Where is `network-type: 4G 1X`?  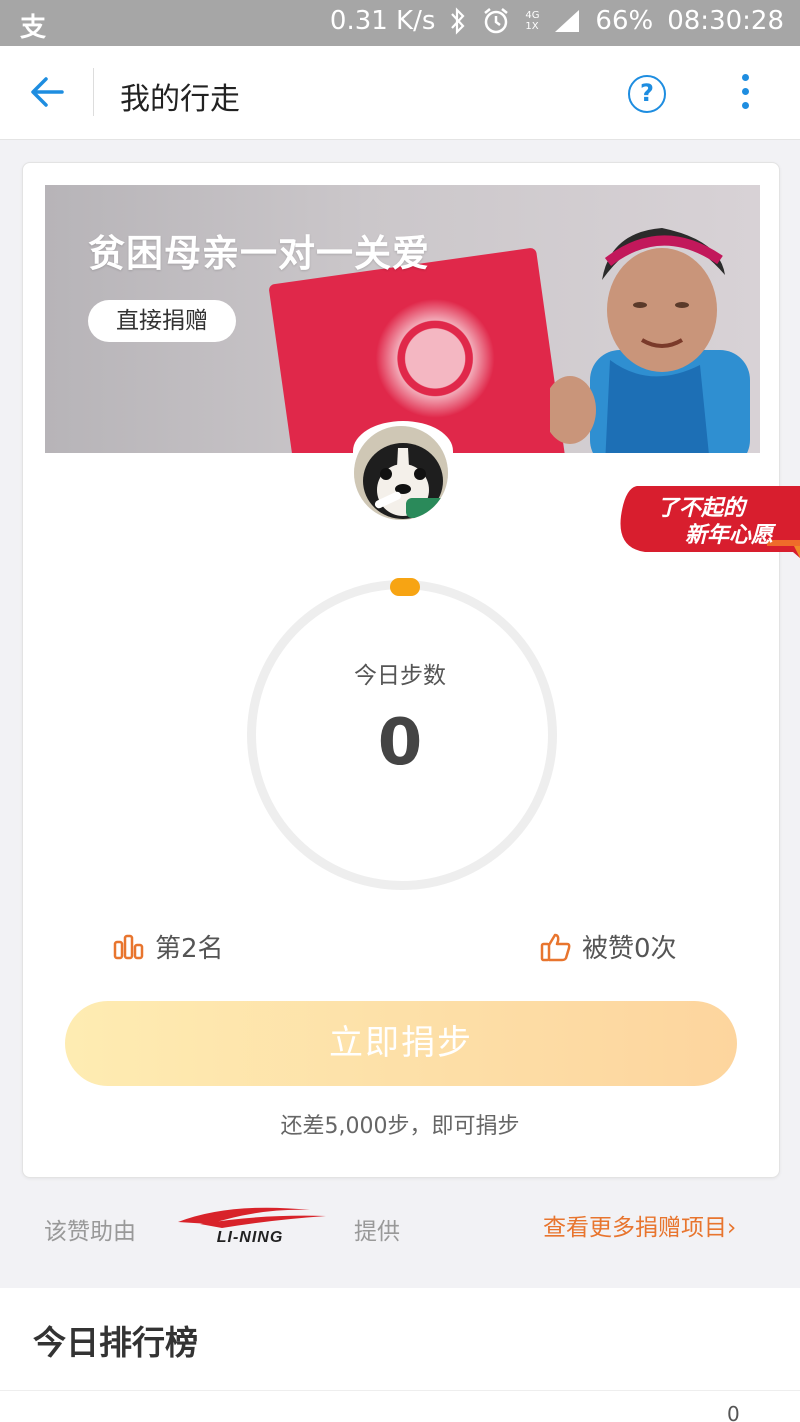 network-type: 4G 1X is located at coordinates (532, 21).